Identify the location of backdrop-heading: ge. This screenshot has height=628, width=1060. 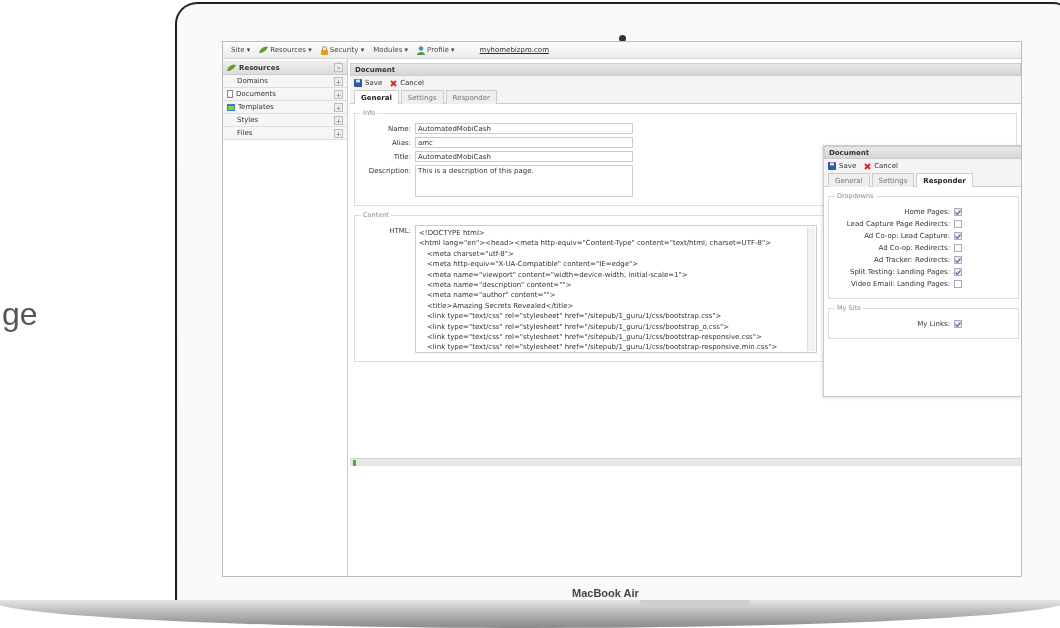
(20, 314).